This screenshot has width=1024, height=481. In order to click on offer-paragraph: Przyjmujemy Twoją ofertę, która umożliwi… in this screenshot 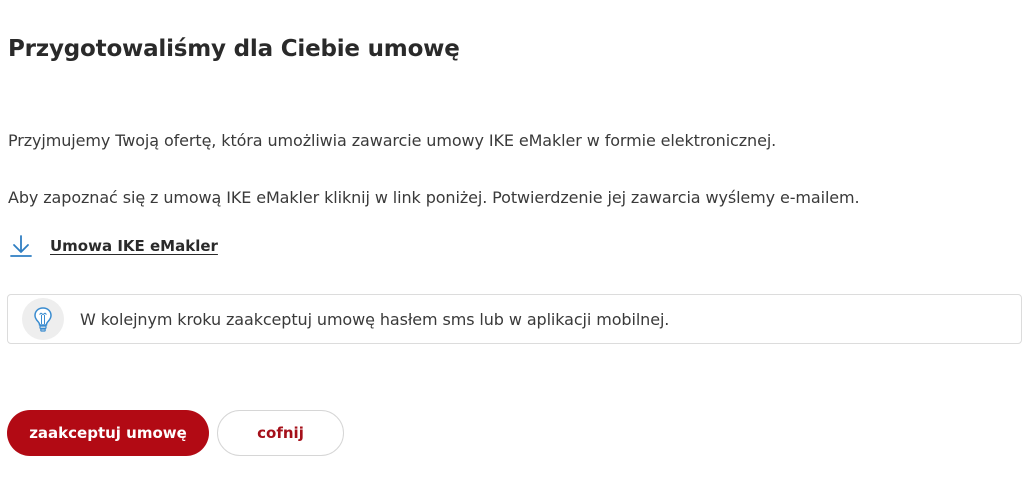, I will do `click(392, 140)`.